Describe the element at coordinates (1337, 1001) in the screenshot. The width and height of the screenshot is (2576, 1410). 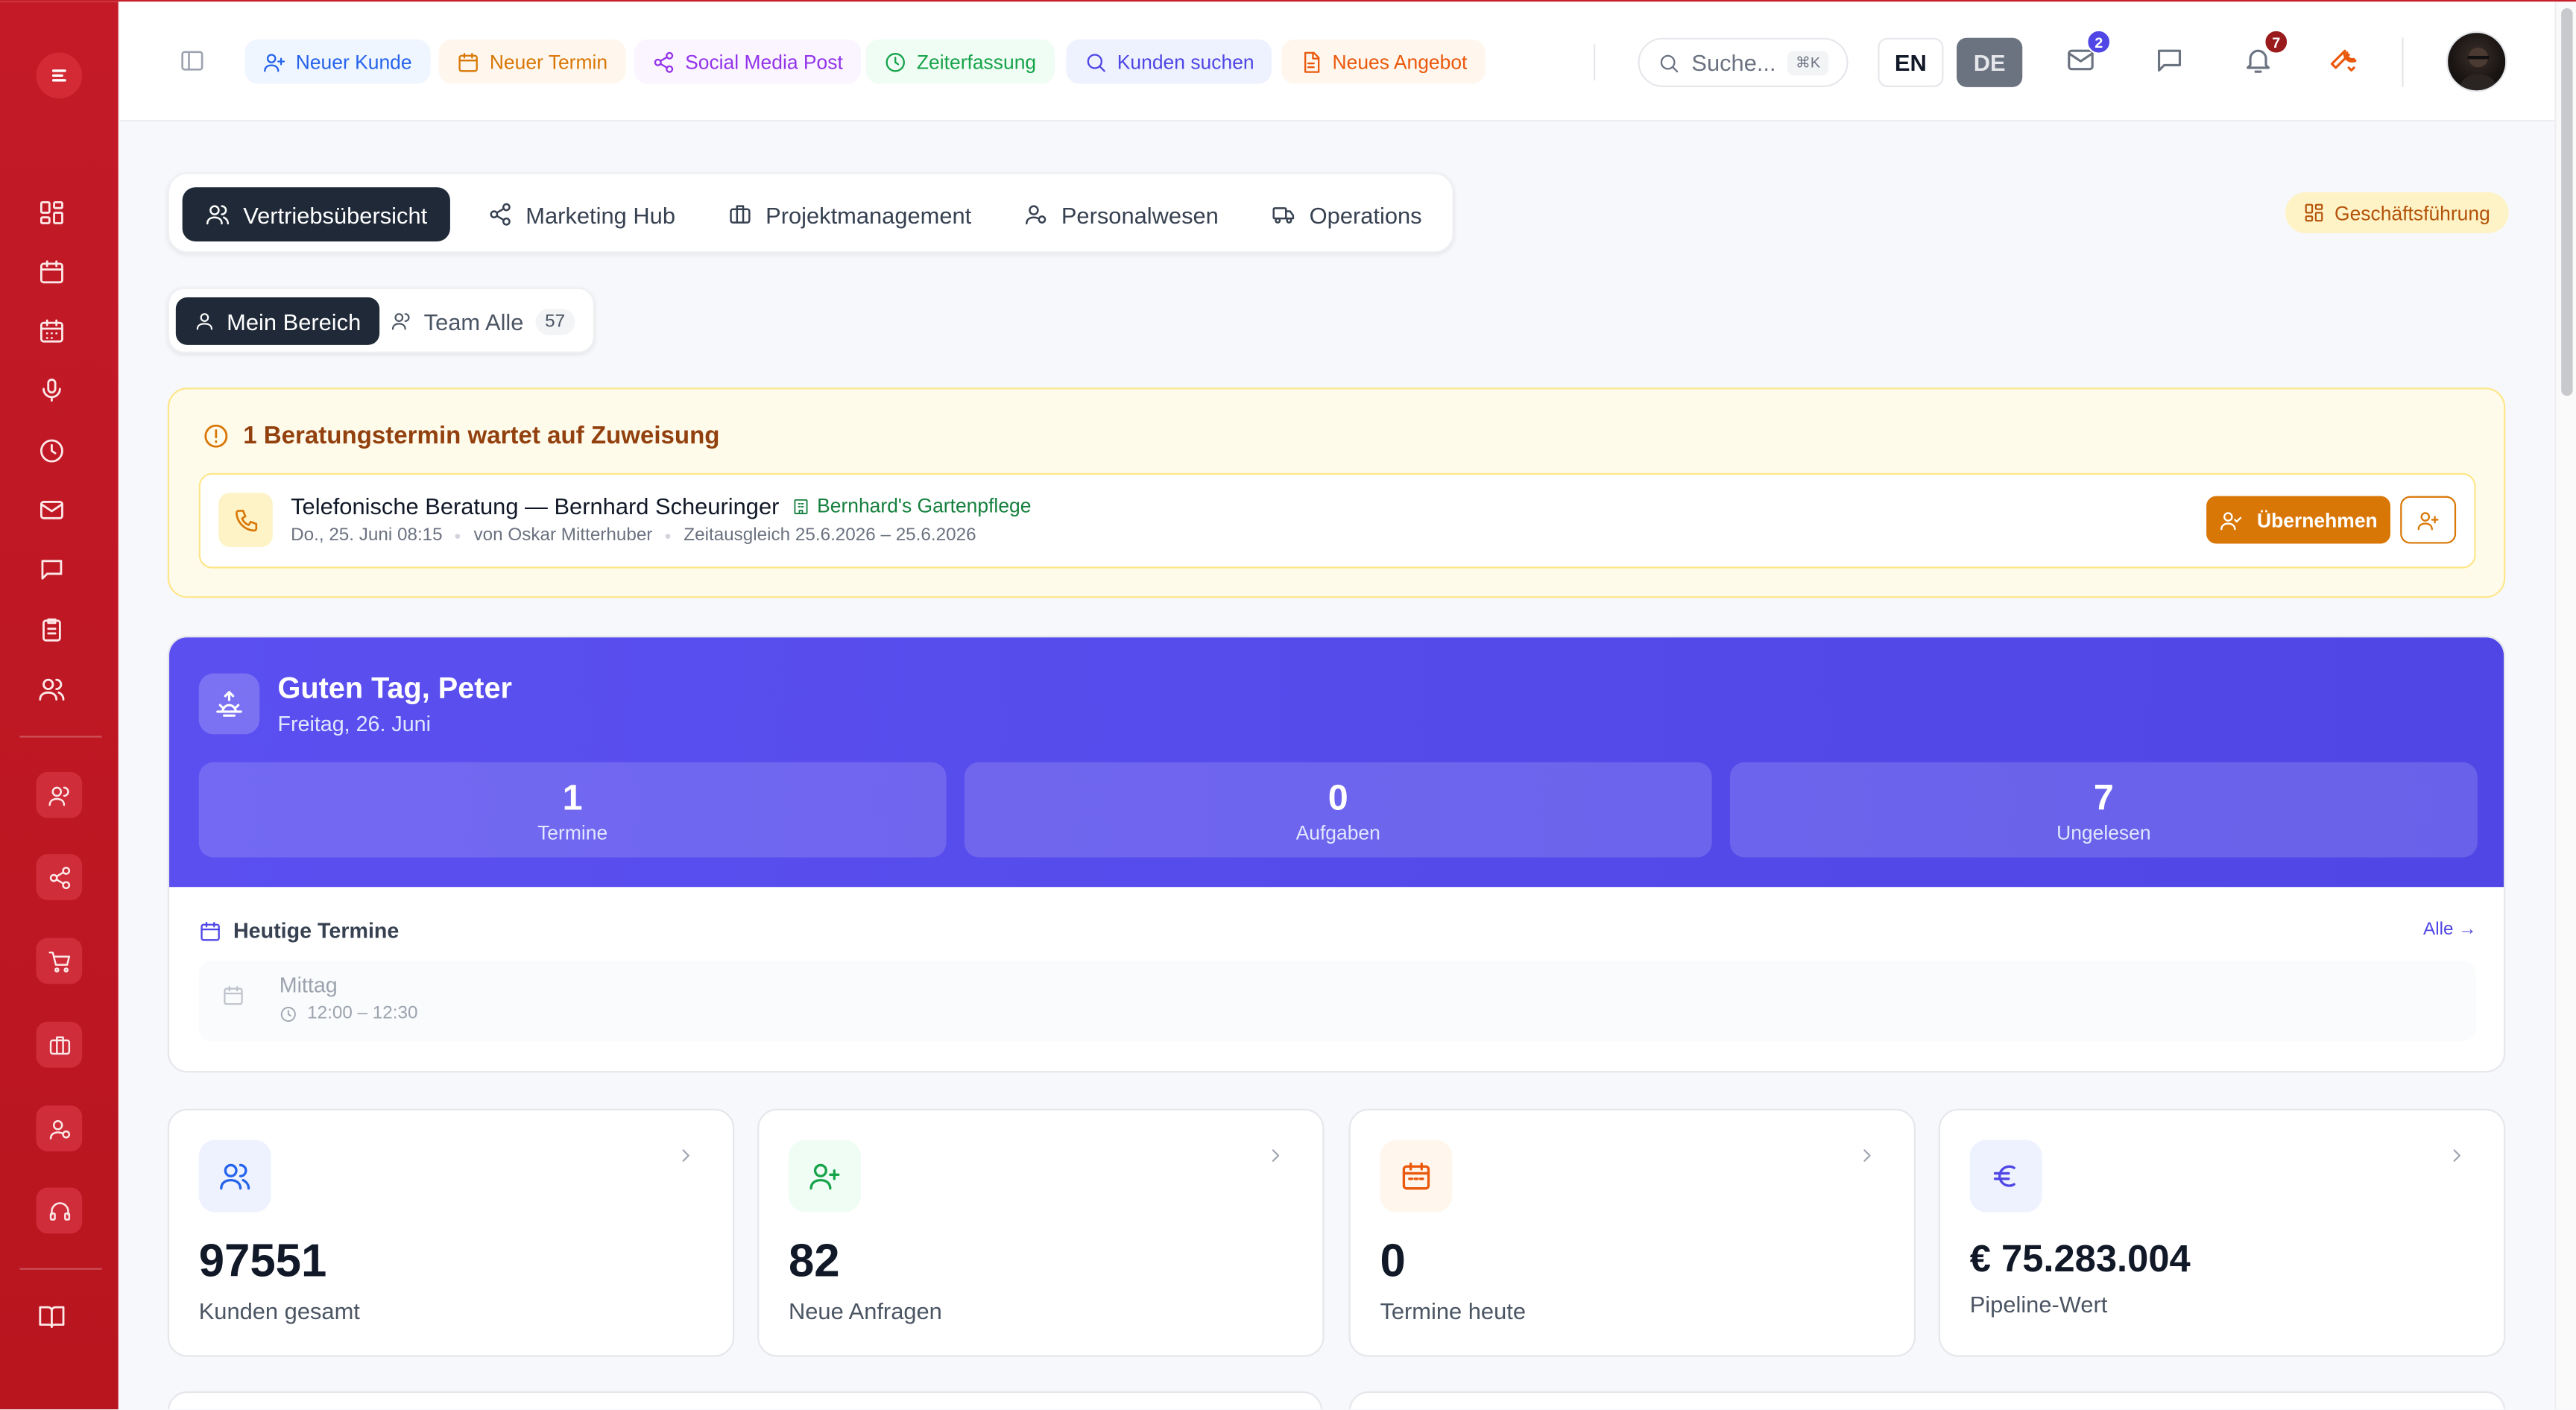
I see `appointment-item: Mittag 12:00 – 12:30` at that location.